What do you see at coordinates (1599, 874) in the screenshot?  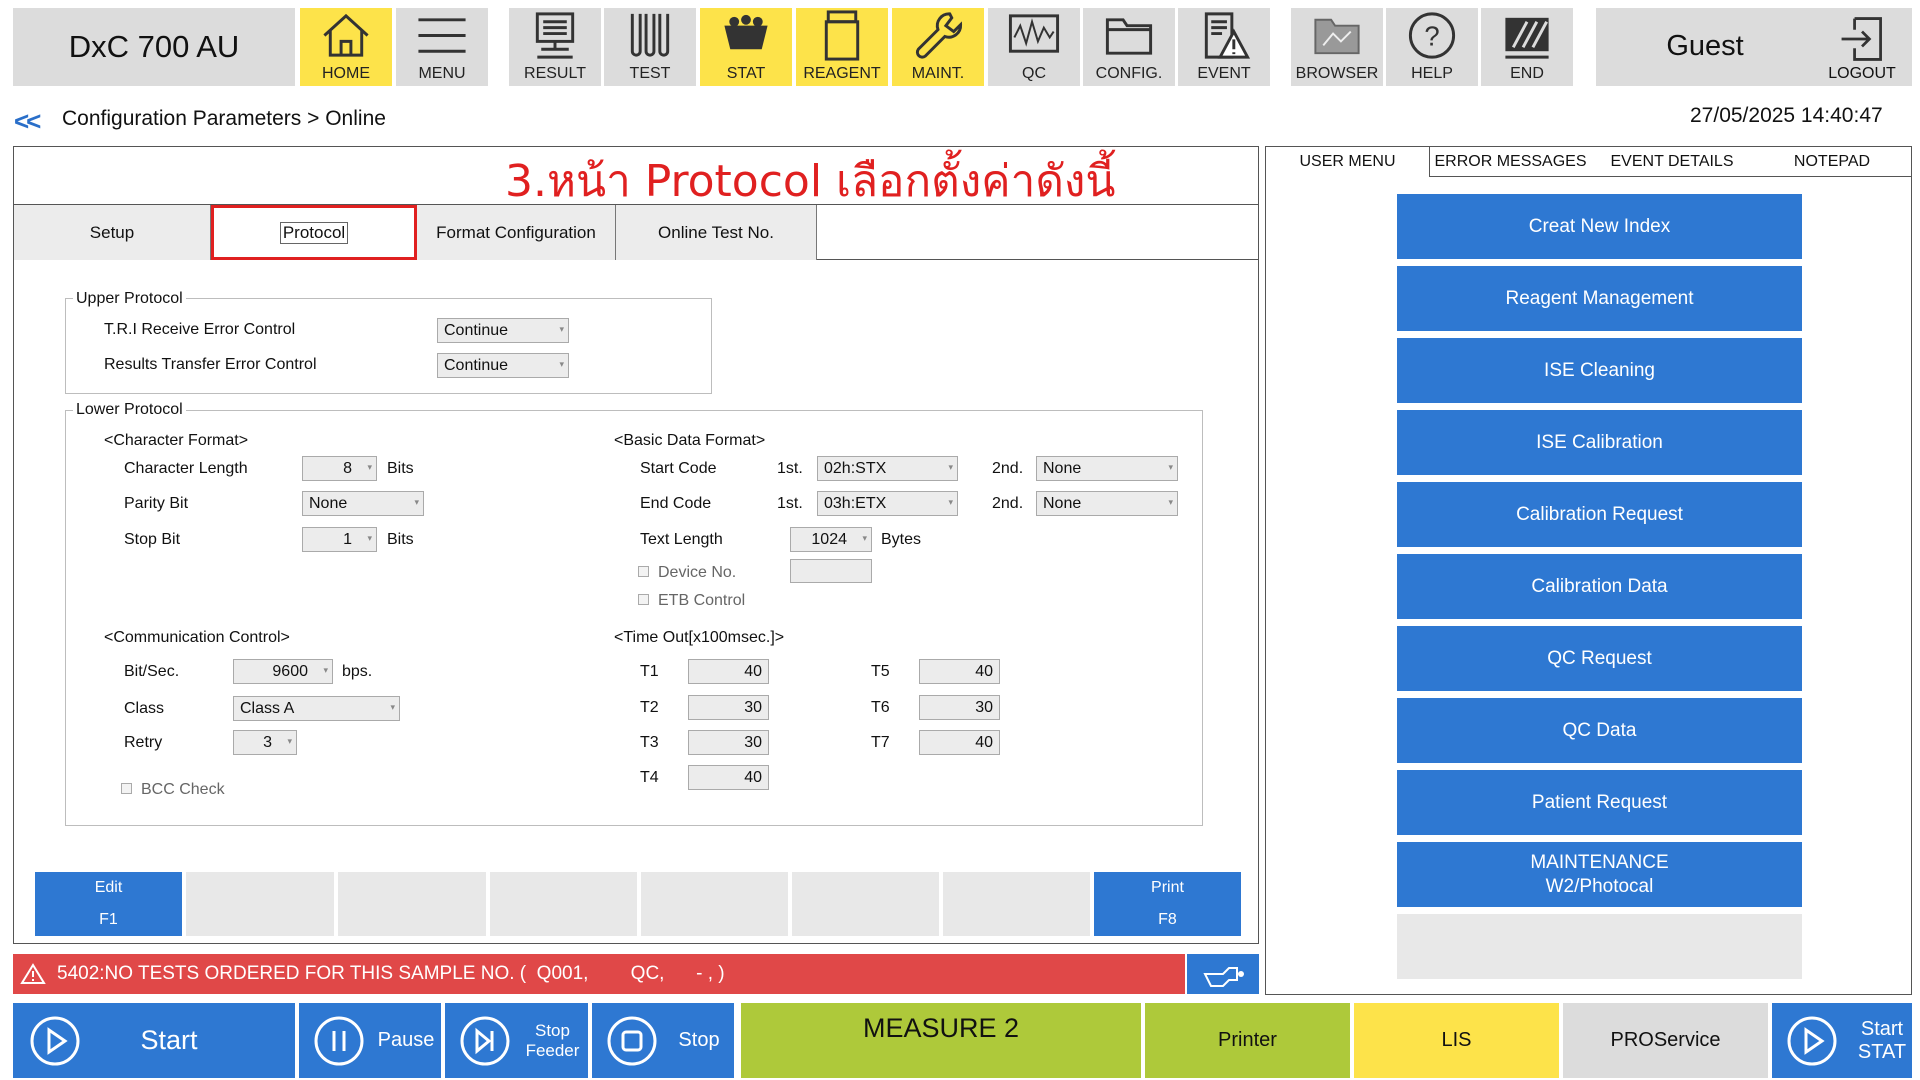 I see `menu-maintenance-w2-photocal: MAINTENANCE W2/Photocal` at bounding box center [1599, 874].